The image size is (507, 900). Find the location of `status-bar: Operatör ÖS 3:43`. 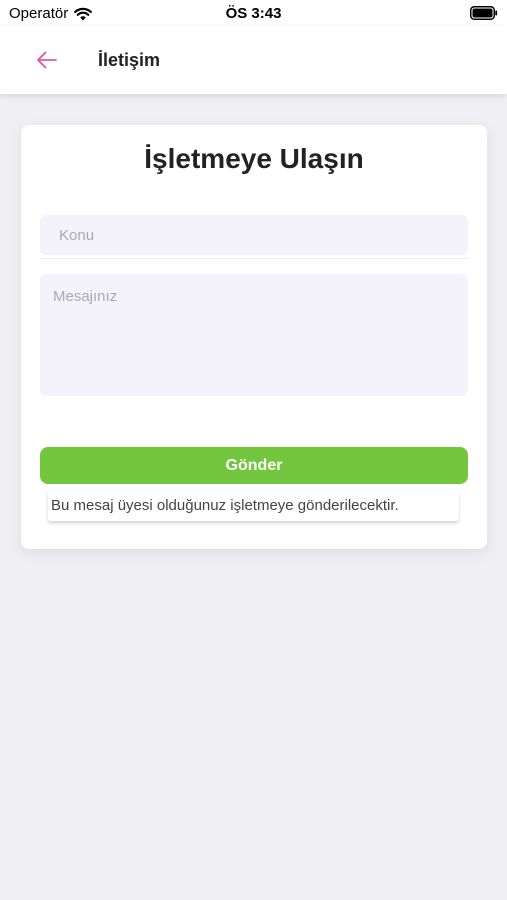

status-bar: Operatör ÖS 3:43 is located at coordinates (253, 13).